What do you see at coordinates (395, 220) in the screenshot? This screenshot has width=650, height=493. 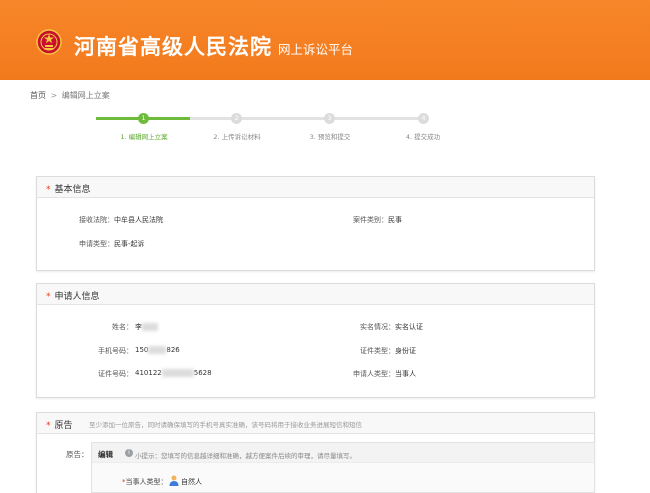 I see `case-type-value: 民事` at bounding box center [395, 220].